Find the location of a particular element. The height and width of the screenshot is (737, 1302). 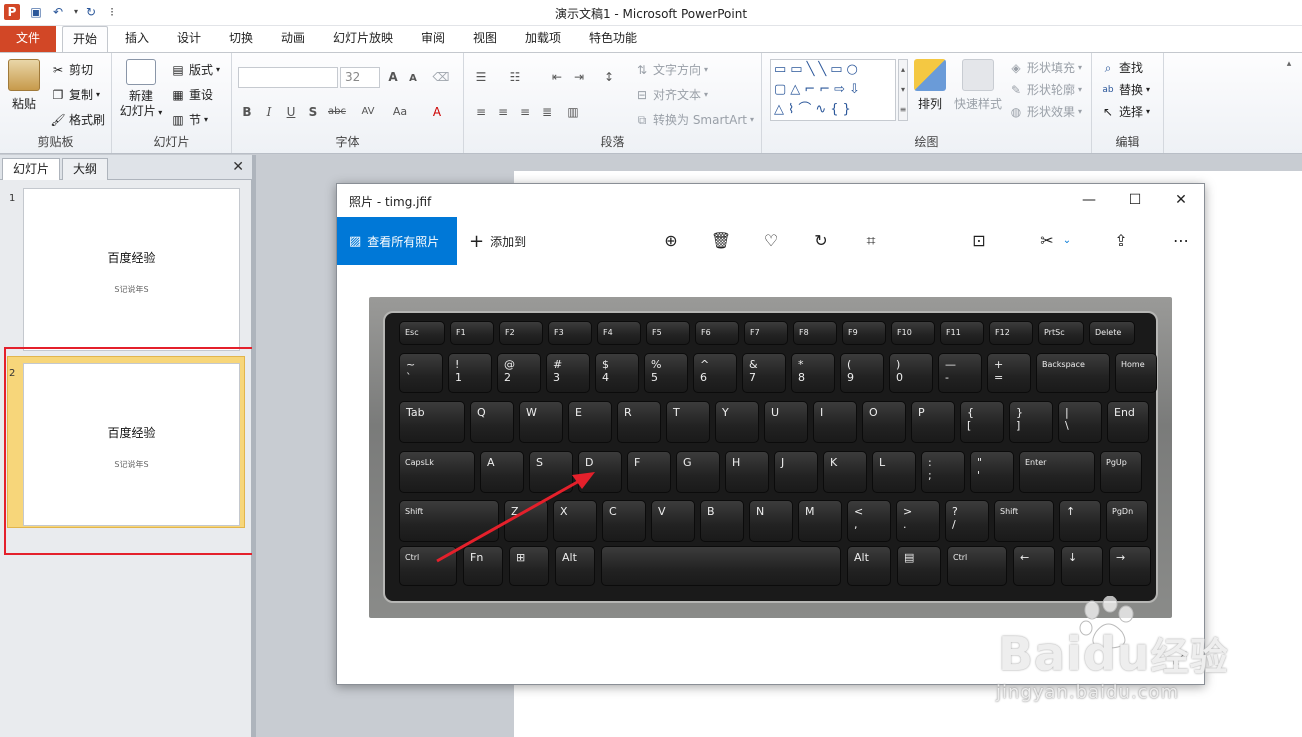

keyboard-key: ^ 6 is located at coordinates (715, 373).